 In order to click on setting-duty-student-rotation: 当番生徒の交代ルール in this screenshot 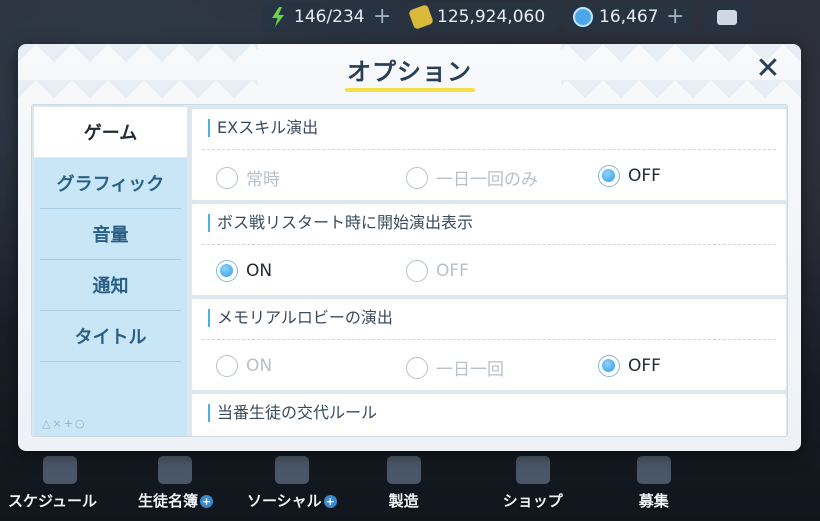, I will do `click(489, 415)`.